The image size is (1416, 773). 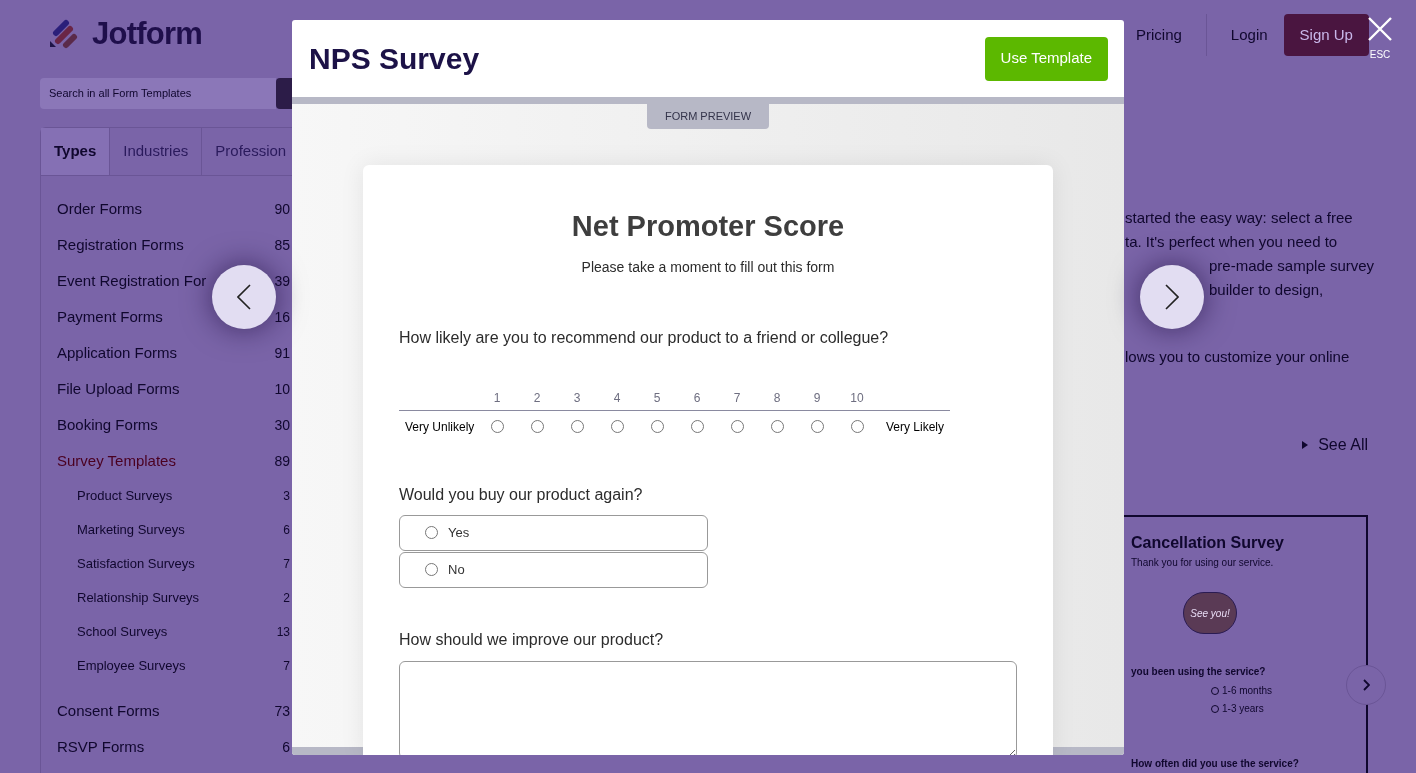 I want to click on card-title: Cancellation Survey, so click(x=1208, y=543).